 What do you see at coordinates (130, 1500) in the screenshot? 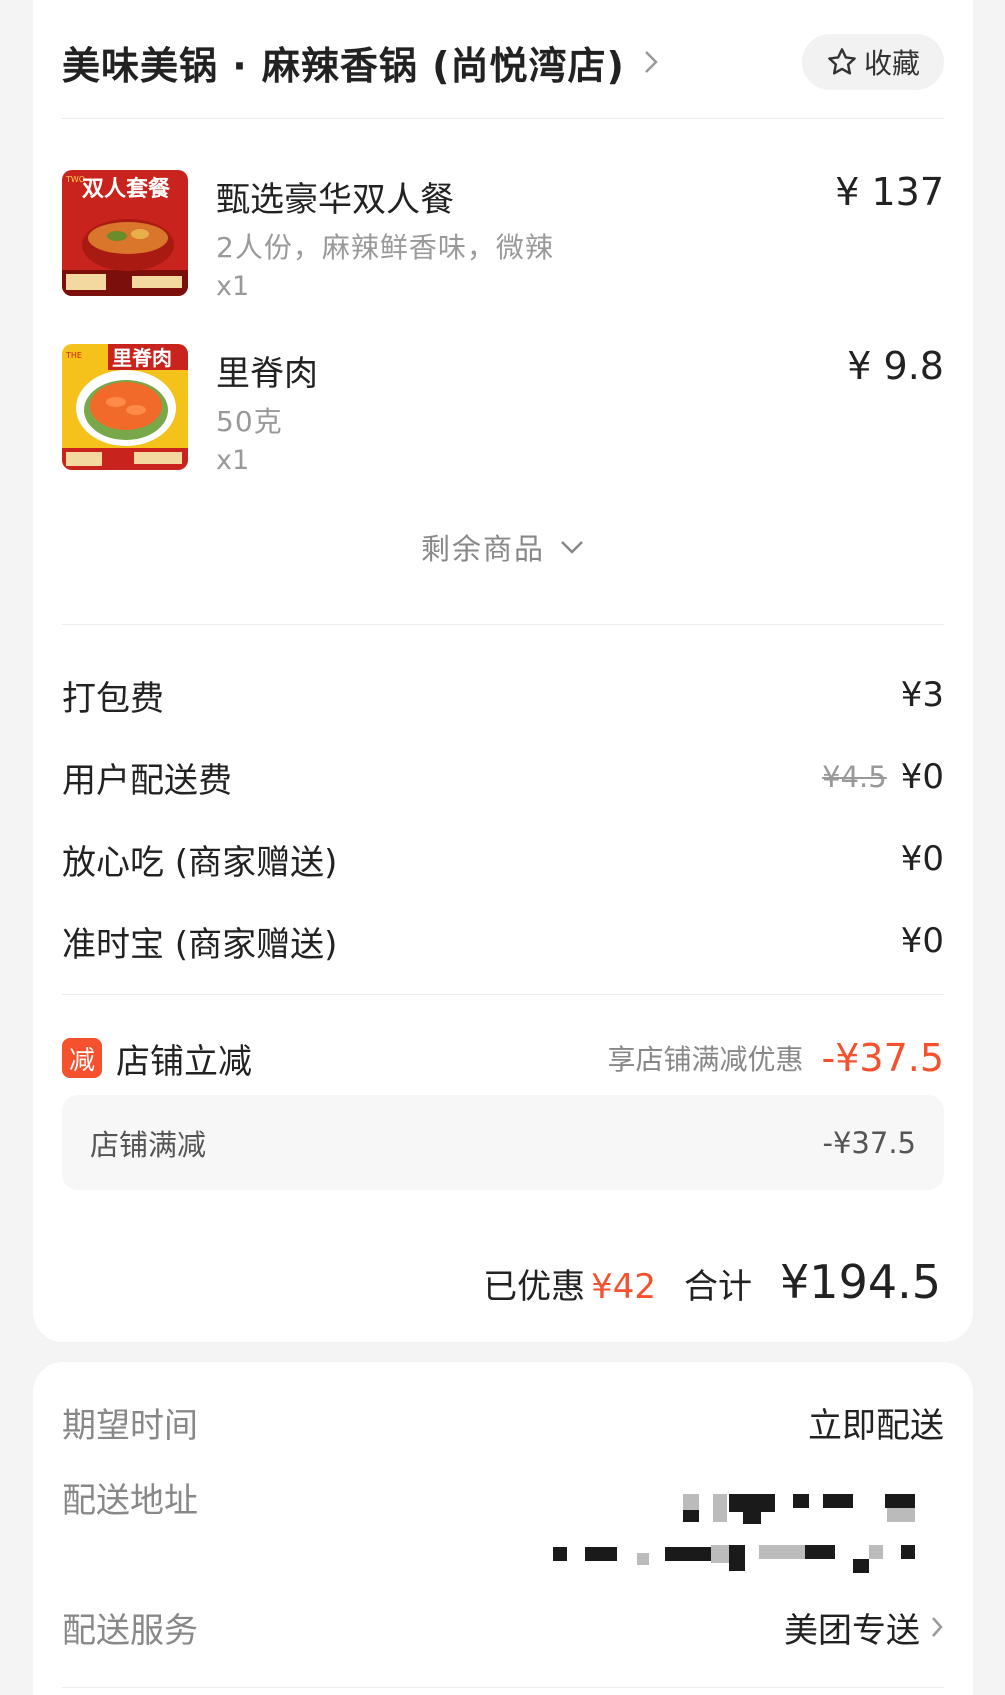
I see `address-label: 配送地址` at bounding box center [130, 1500].